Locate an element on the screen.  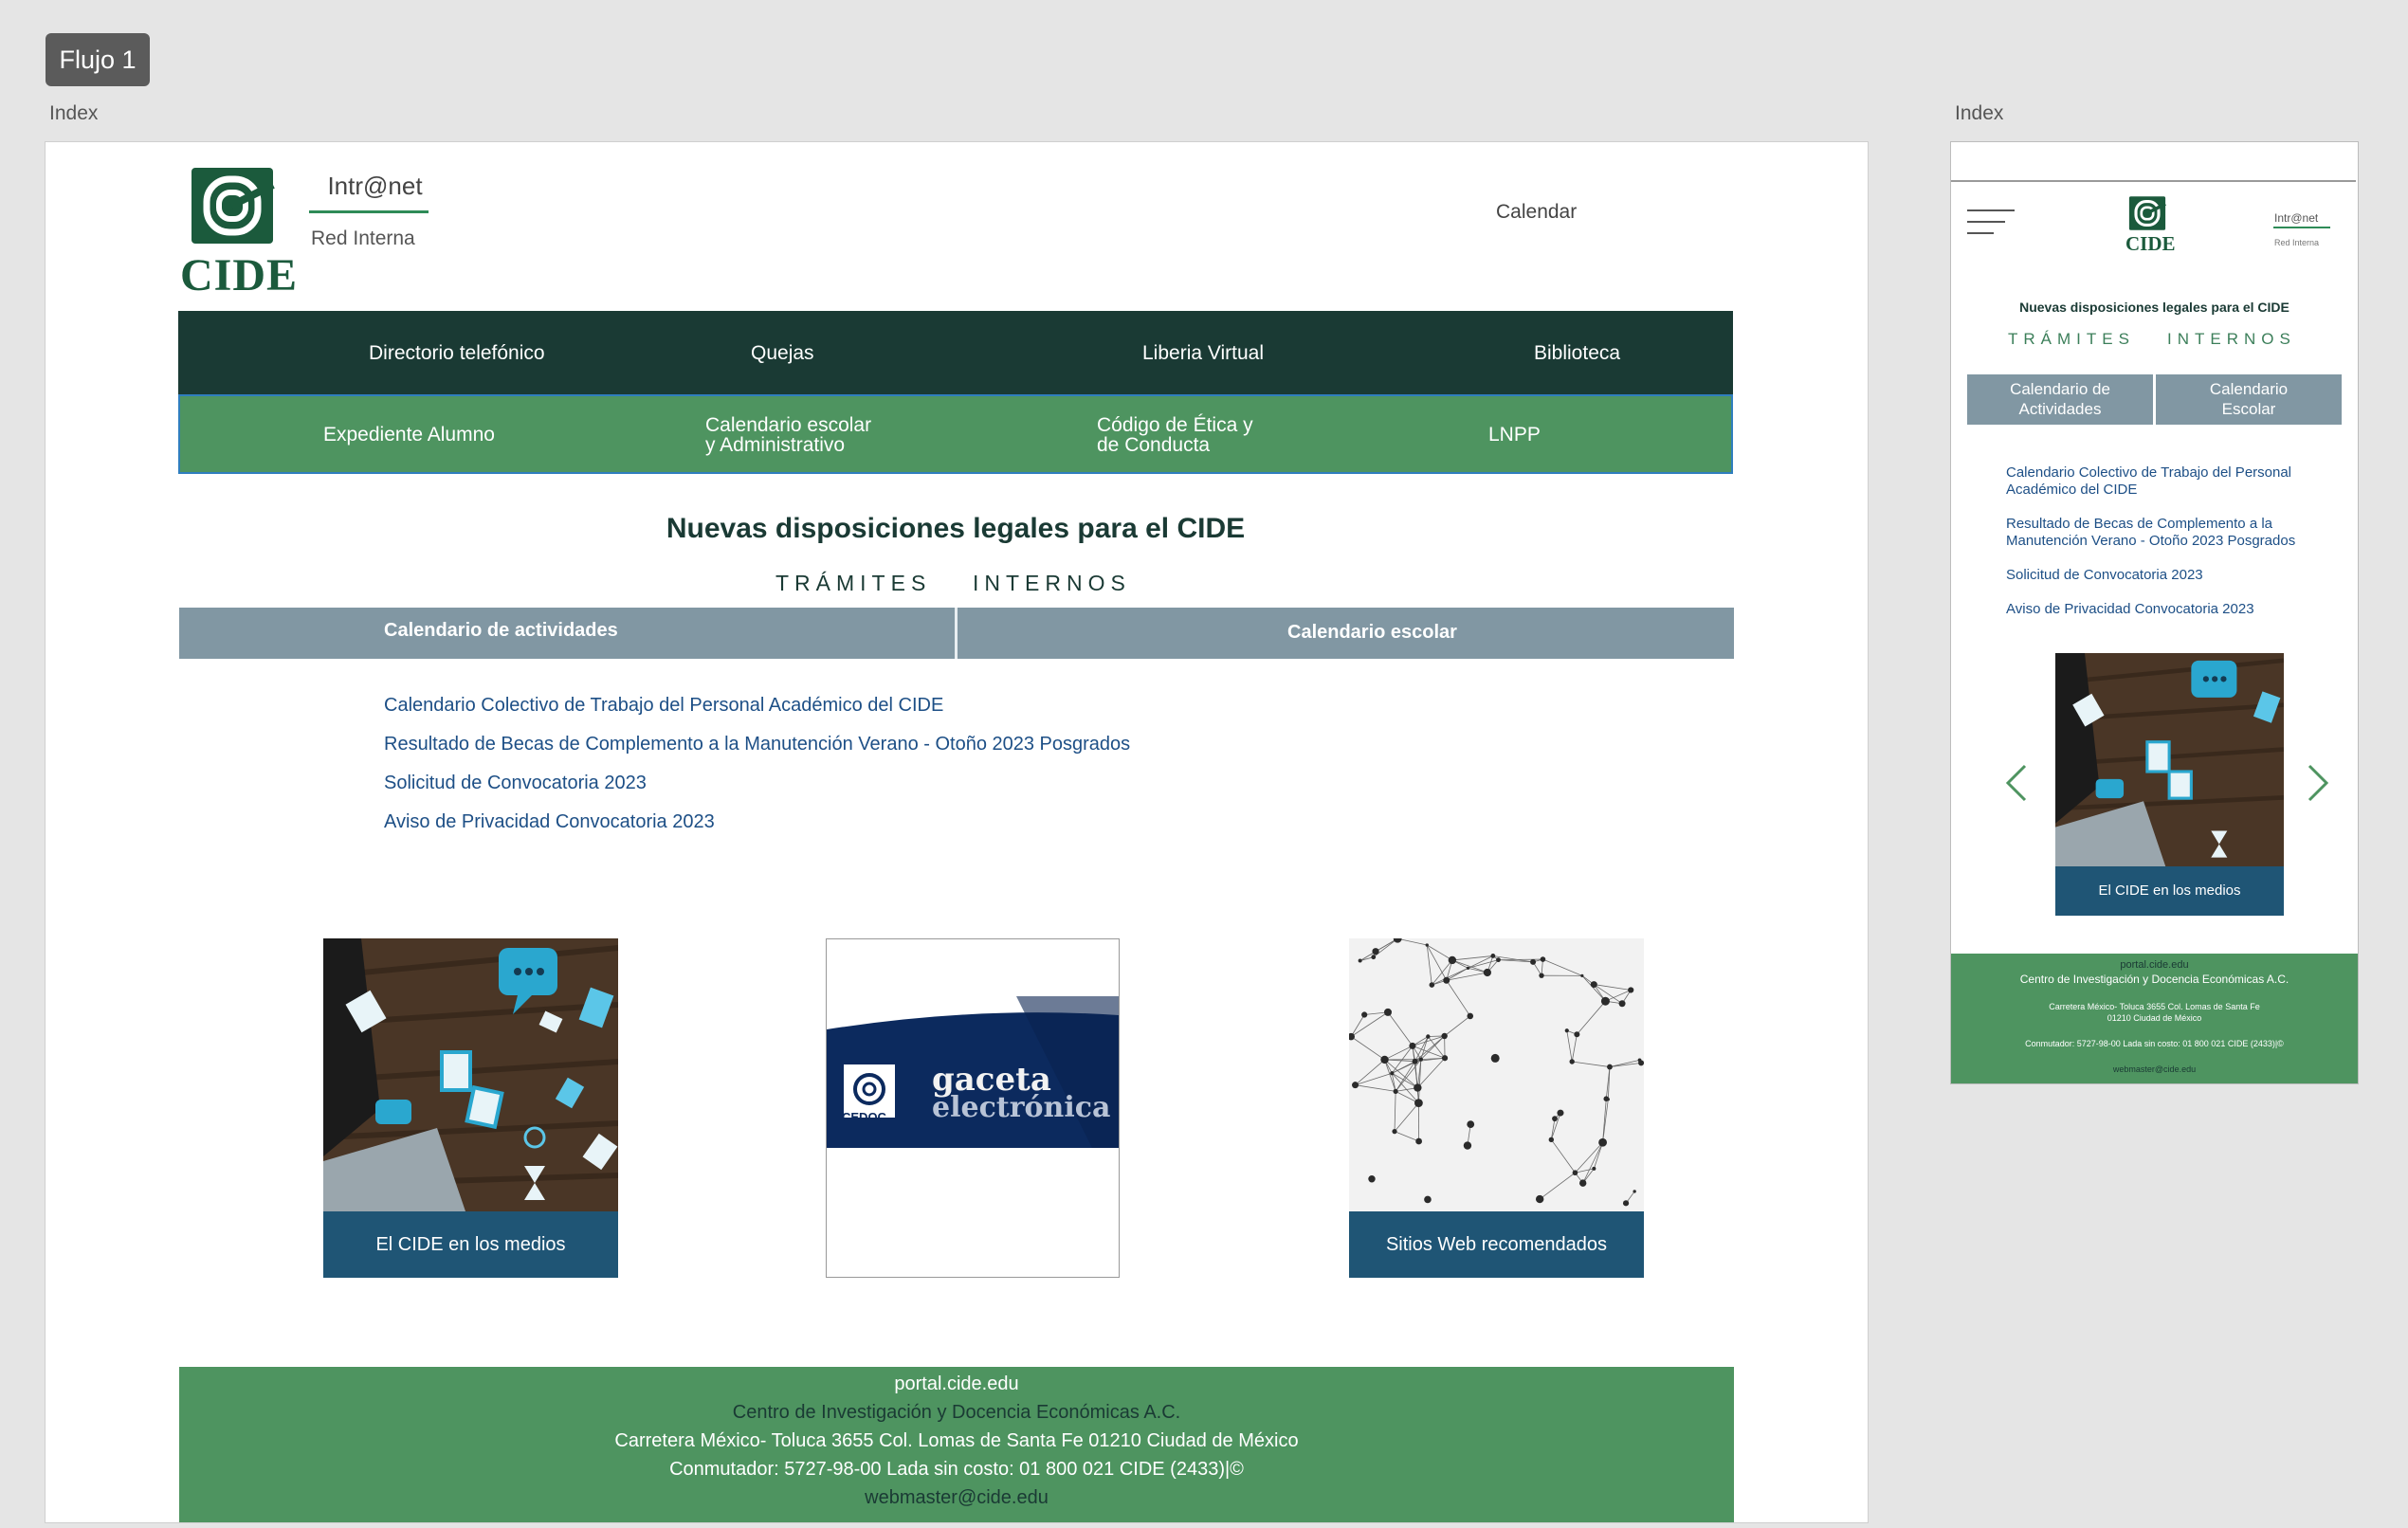
mobile-link-line: Aviso de Privacidad Convocatoria 2023 is located at coordinates (2130, 609).